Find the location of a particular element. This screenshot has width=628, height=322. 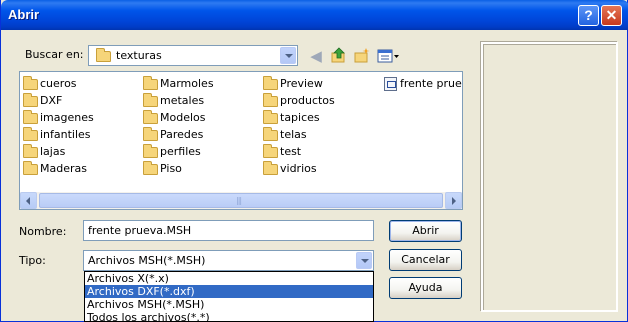

look-in-label: Buscar en: is located at coordinates (54, 54).